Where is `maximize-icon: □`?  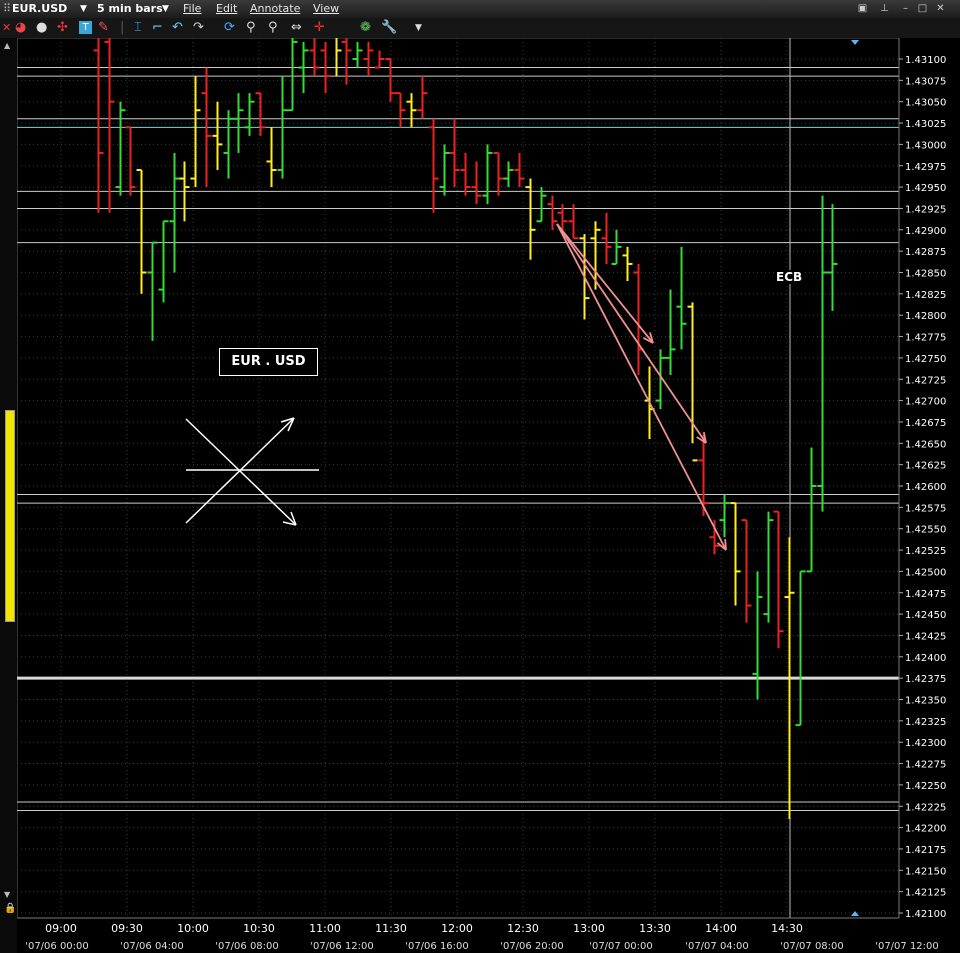 maximize-icon: □ is located at coordinates (922, 8).